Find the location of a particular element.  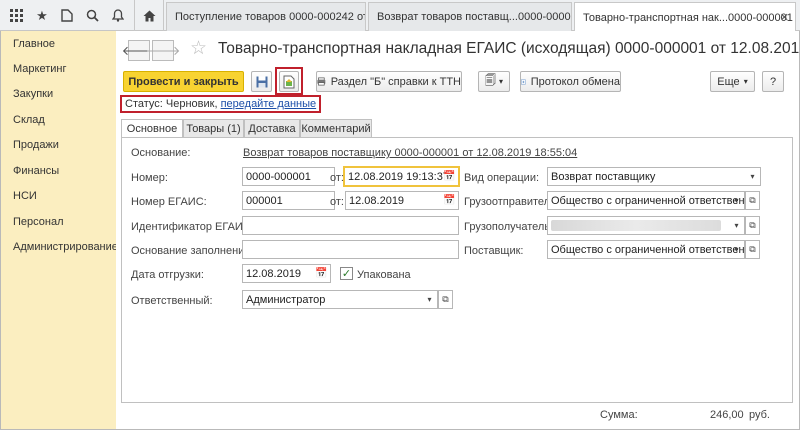

save-icon is located at coordinates (261, 81).